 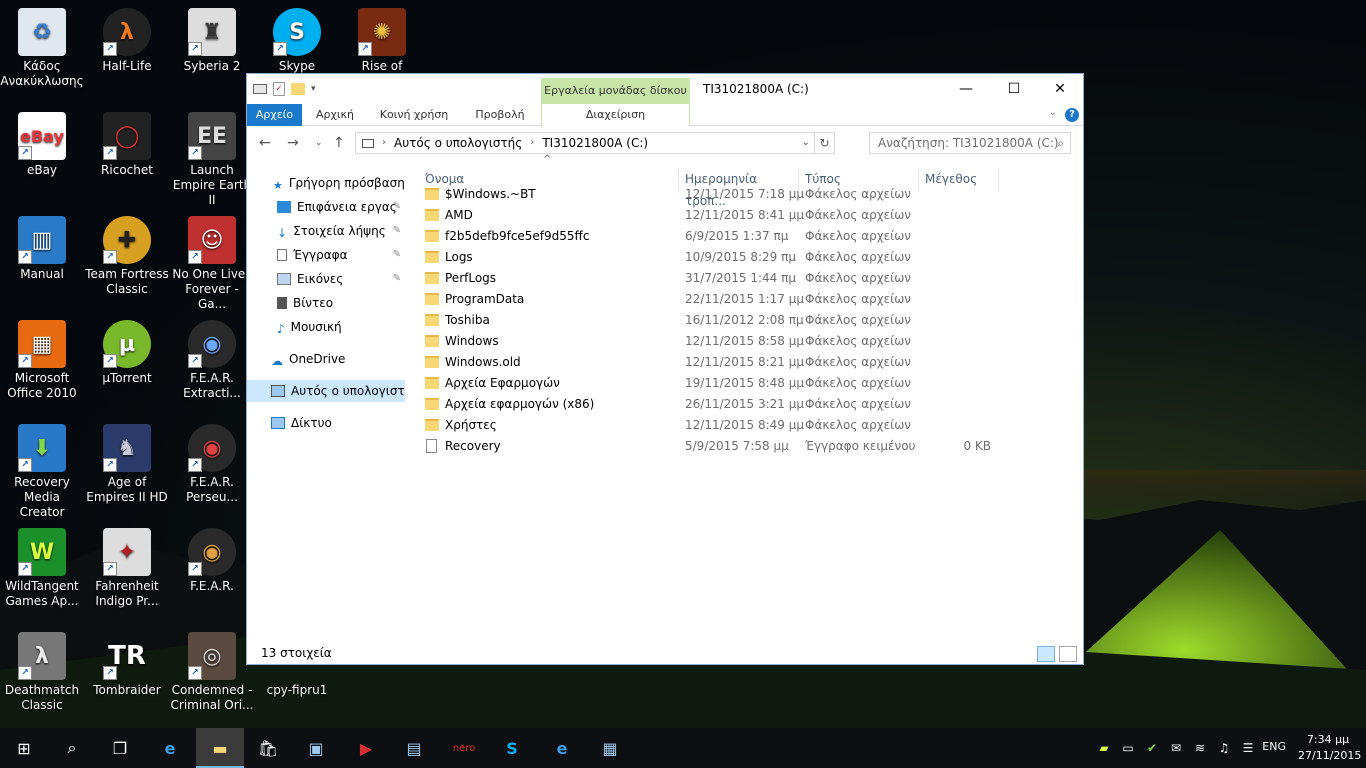 What do you see at coordinates (335, 115) in the screenshot?
I see `tab-home: Αρχική` at bounding box center [335, 115].